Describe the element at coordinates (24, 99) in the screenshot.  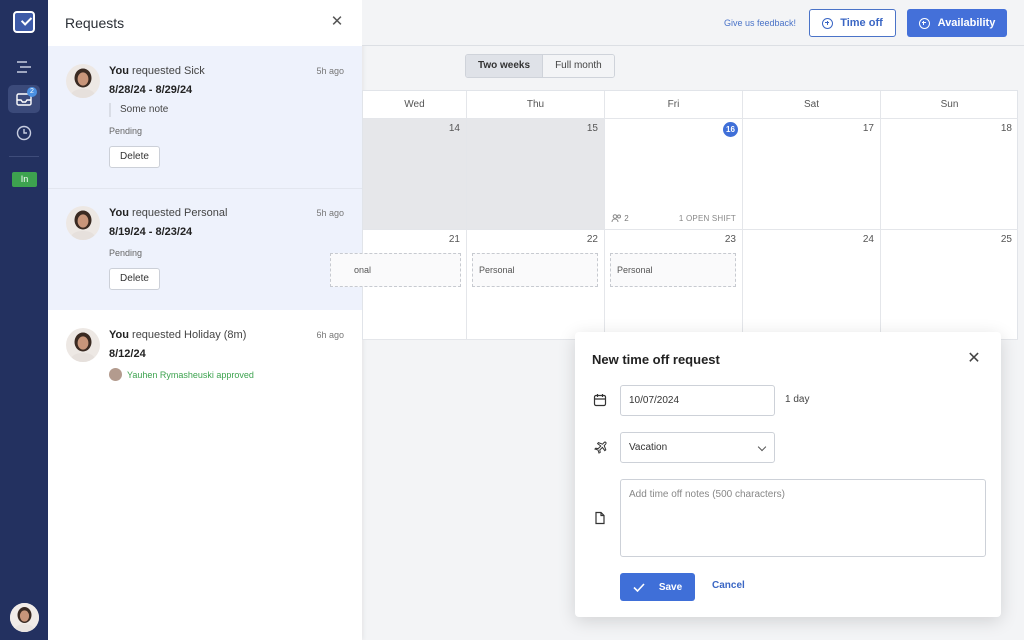
I see `inbox-nav-button: 2` at that location.